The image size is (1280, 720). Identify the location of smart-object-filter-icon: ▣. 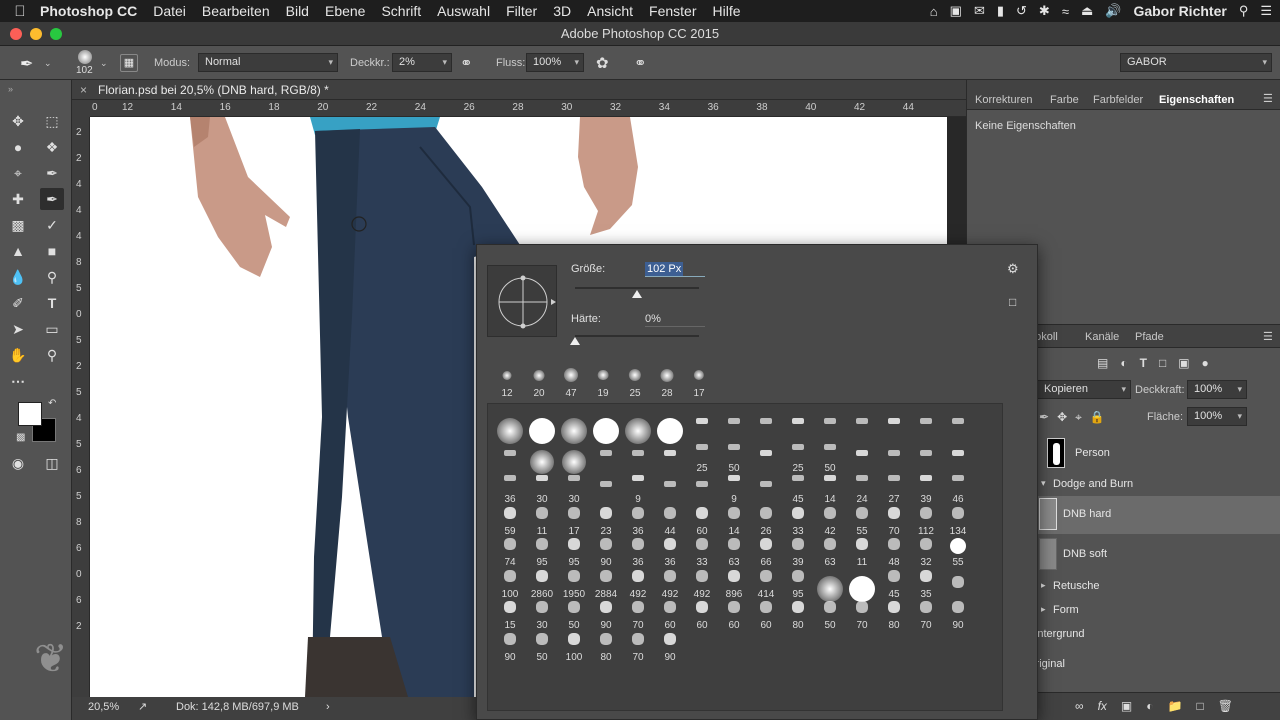
(1183, 363).